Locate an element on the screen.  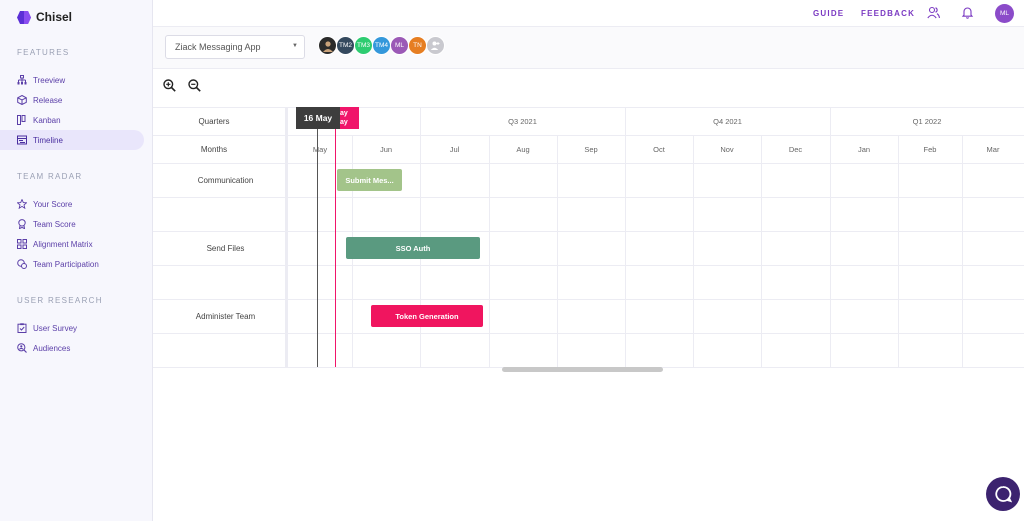
section-title-user-research: USER RESEARCH is located at coordinates (60, 300).